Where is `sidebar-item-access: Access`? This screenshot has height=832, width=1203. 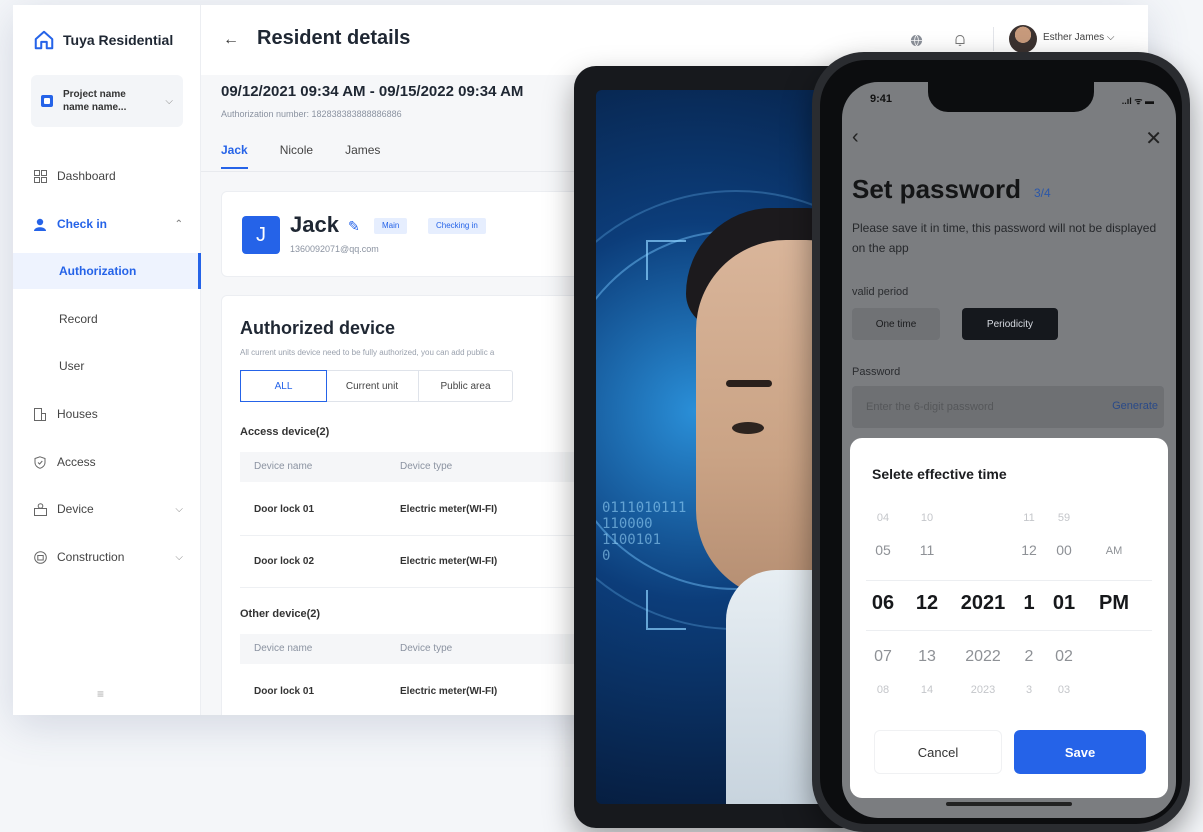
sidebar-item-access: Access is located at coordinates (108, 462).